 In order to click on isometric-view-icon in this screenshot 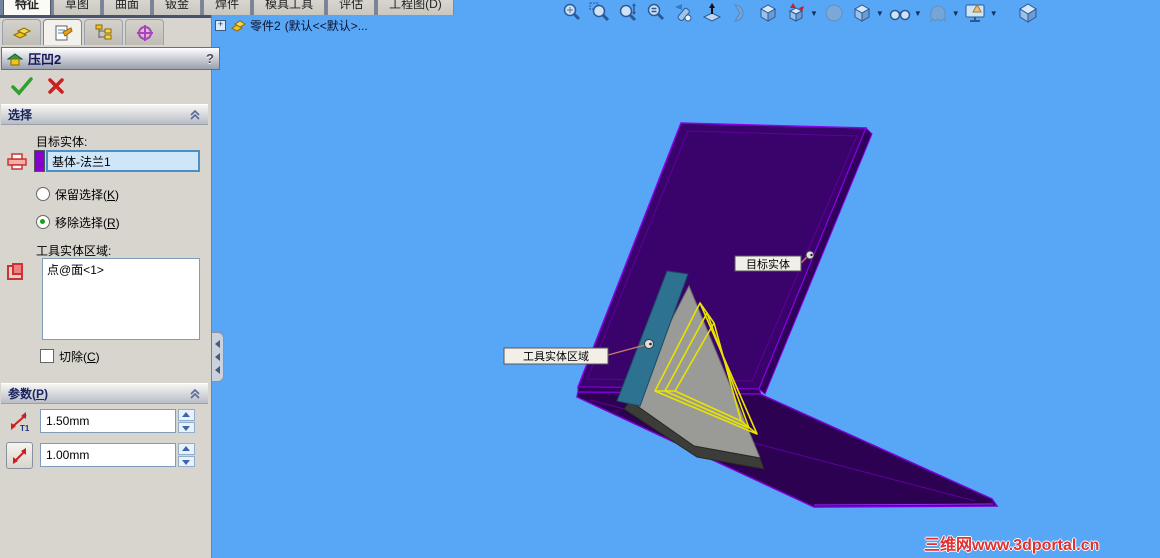, I will do `click(768, 13)`.